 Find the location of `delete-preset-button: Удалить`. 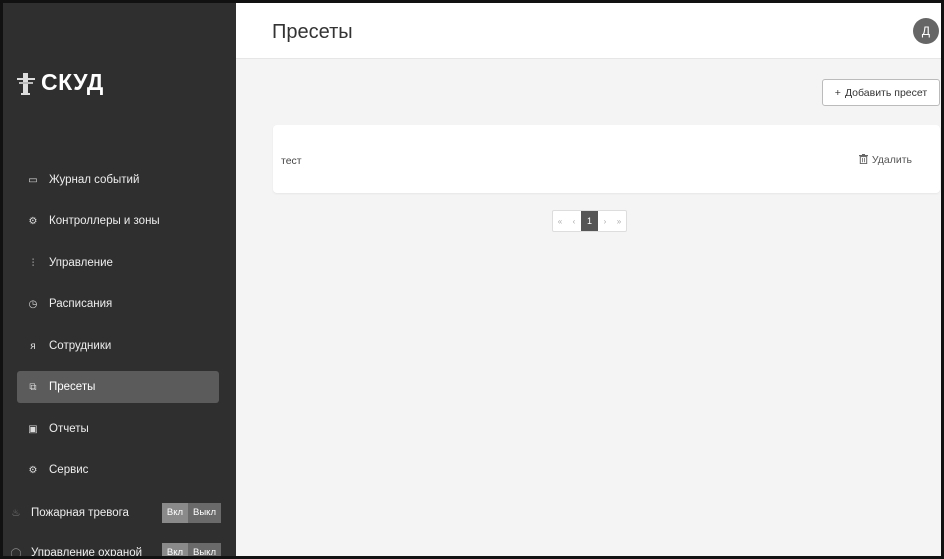

delete-preset-button: Удалить is located at coordinates (885, 160).